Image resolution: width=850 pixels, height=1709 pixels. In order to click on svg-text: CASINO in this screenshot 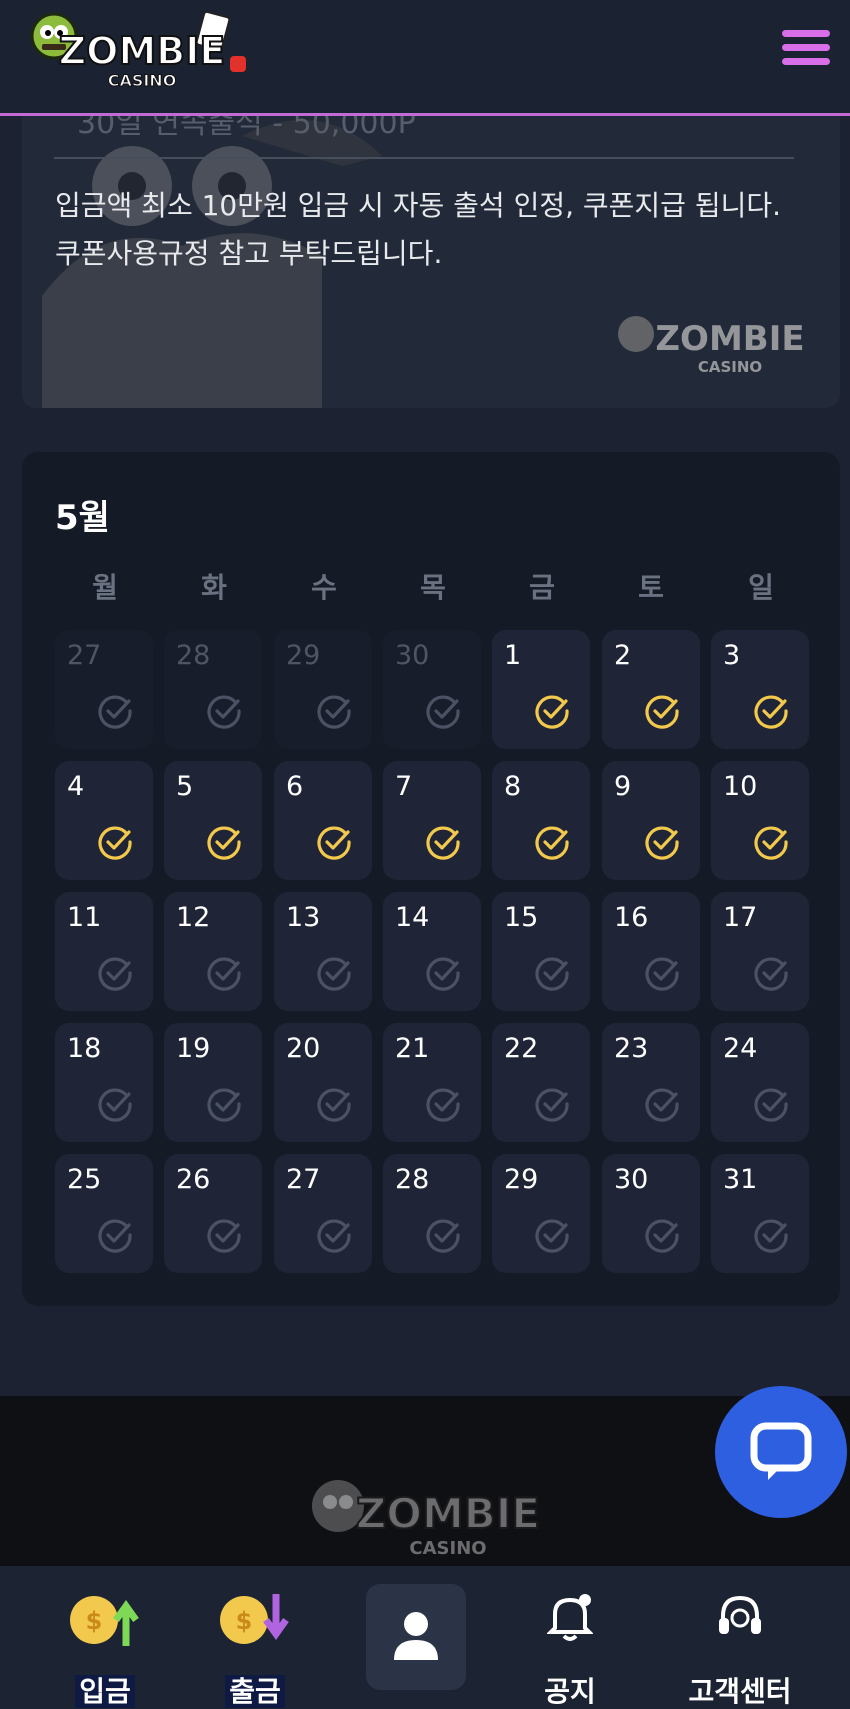, I will do `click(447, 1548)`.